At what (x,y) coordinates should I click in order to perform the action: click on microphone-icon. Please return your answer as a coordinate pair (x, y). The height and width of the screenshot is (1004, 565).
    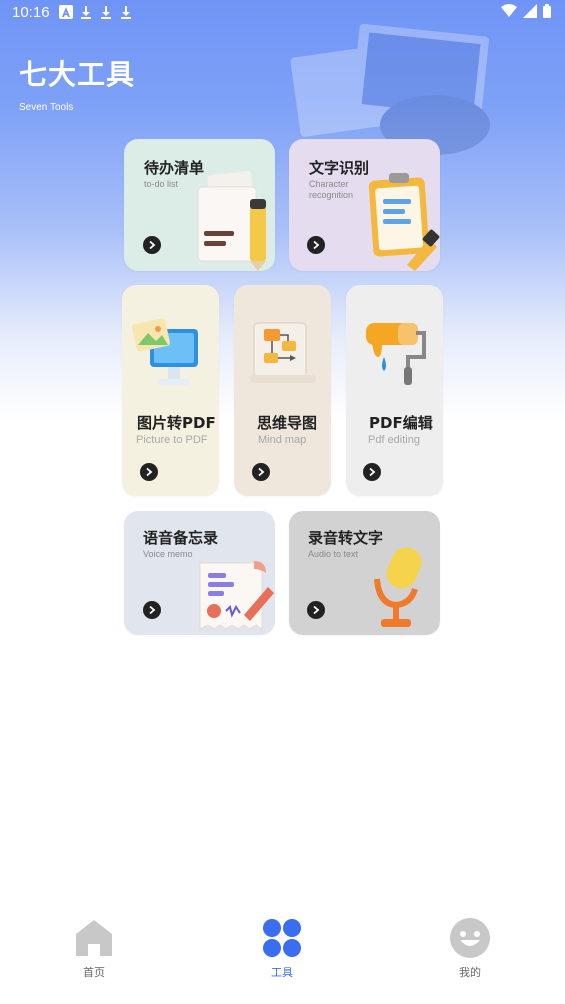
    Looking at the image, I should click on (398, 587).